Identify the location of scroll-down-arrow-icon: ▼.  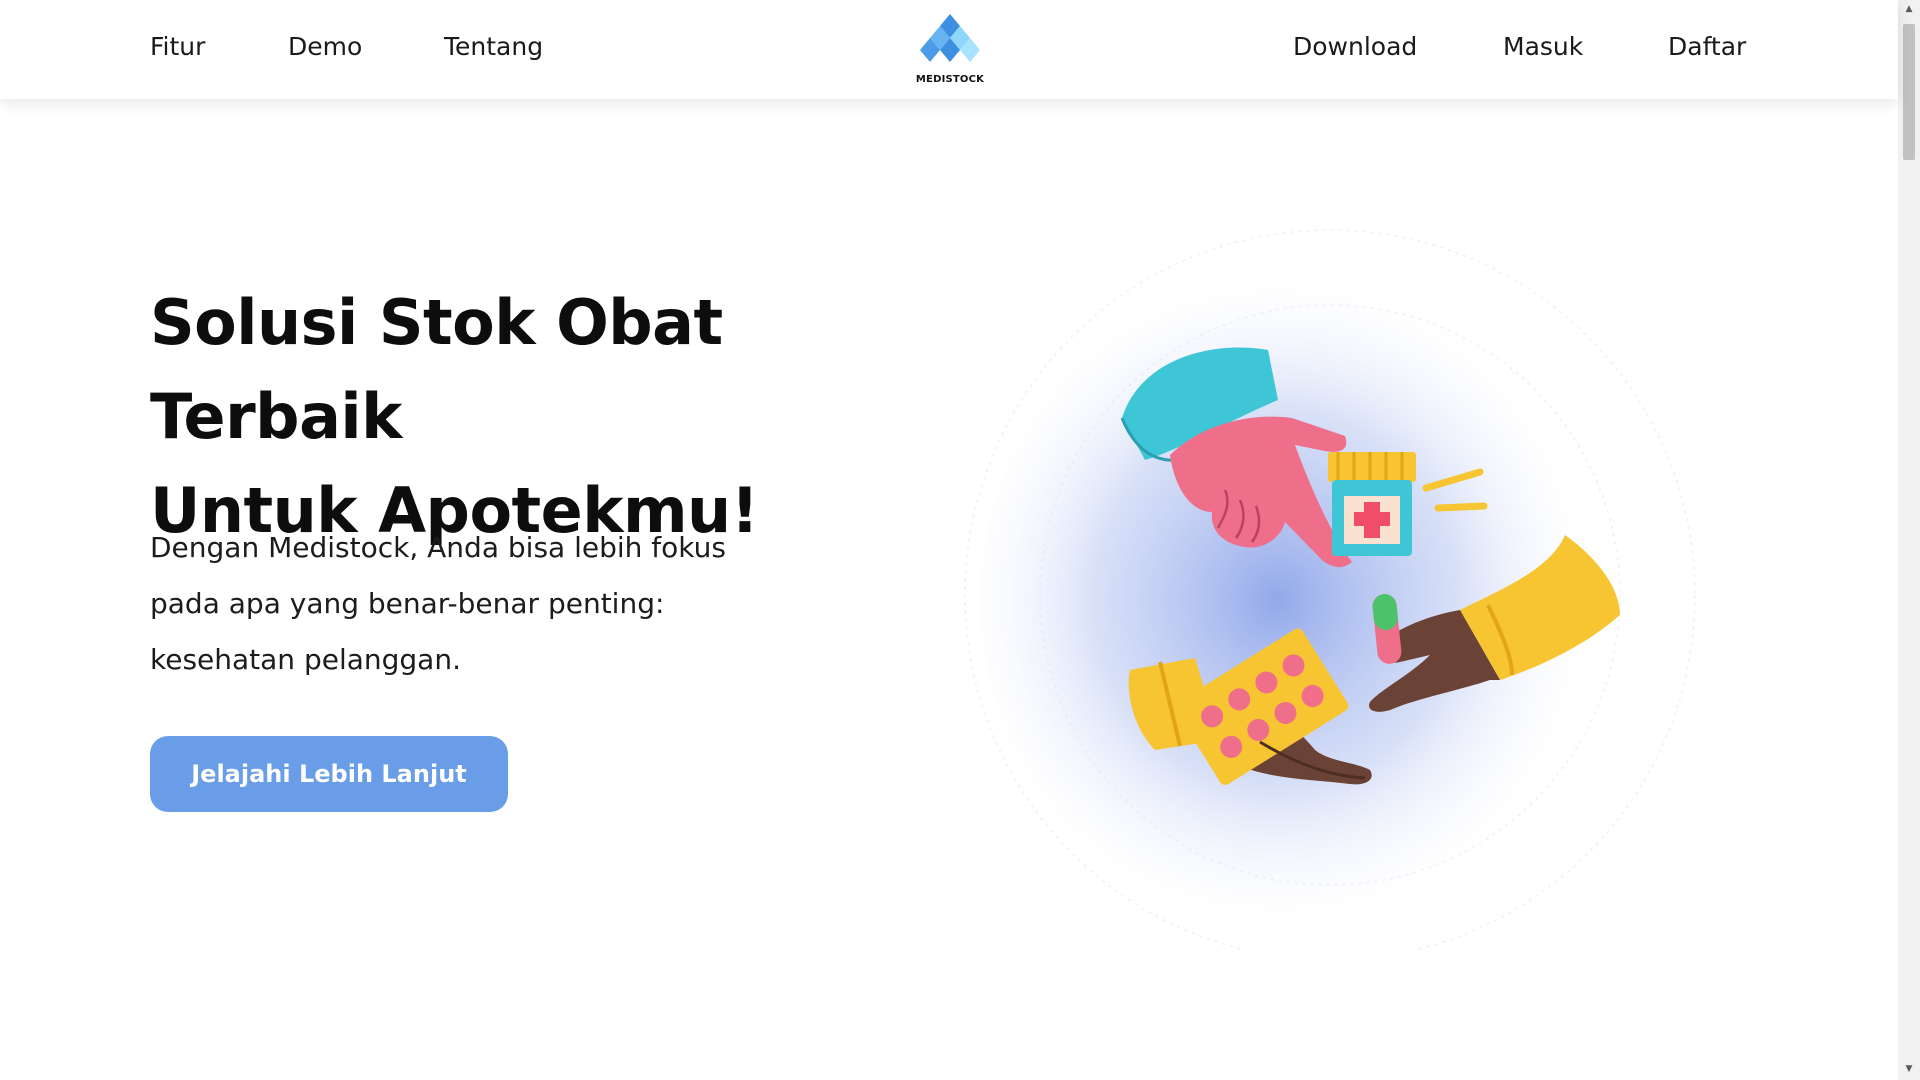
(1909, 1069).